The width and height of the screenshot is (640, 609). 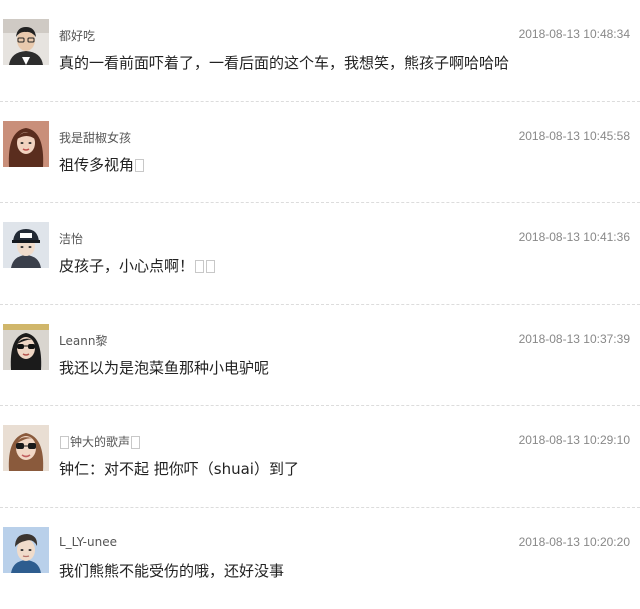 I want to click on avatar-male-glasses-icon, so click(x=26, y=42).